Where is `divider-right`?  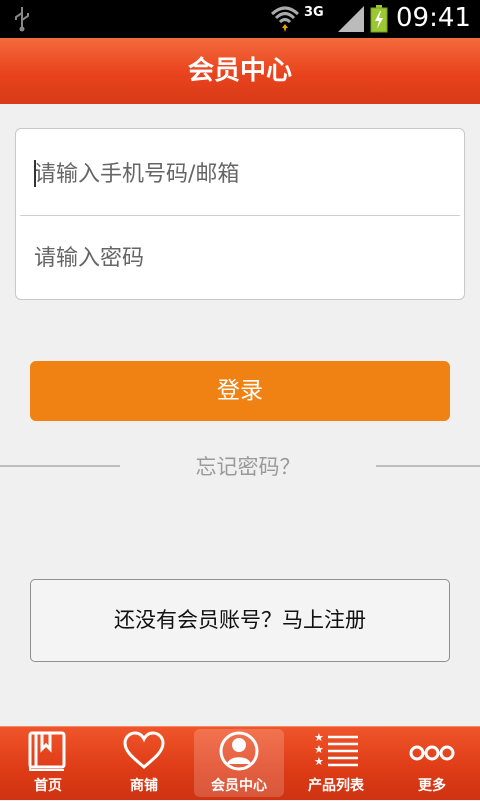 divider-right is located at coordinates (428, 466).